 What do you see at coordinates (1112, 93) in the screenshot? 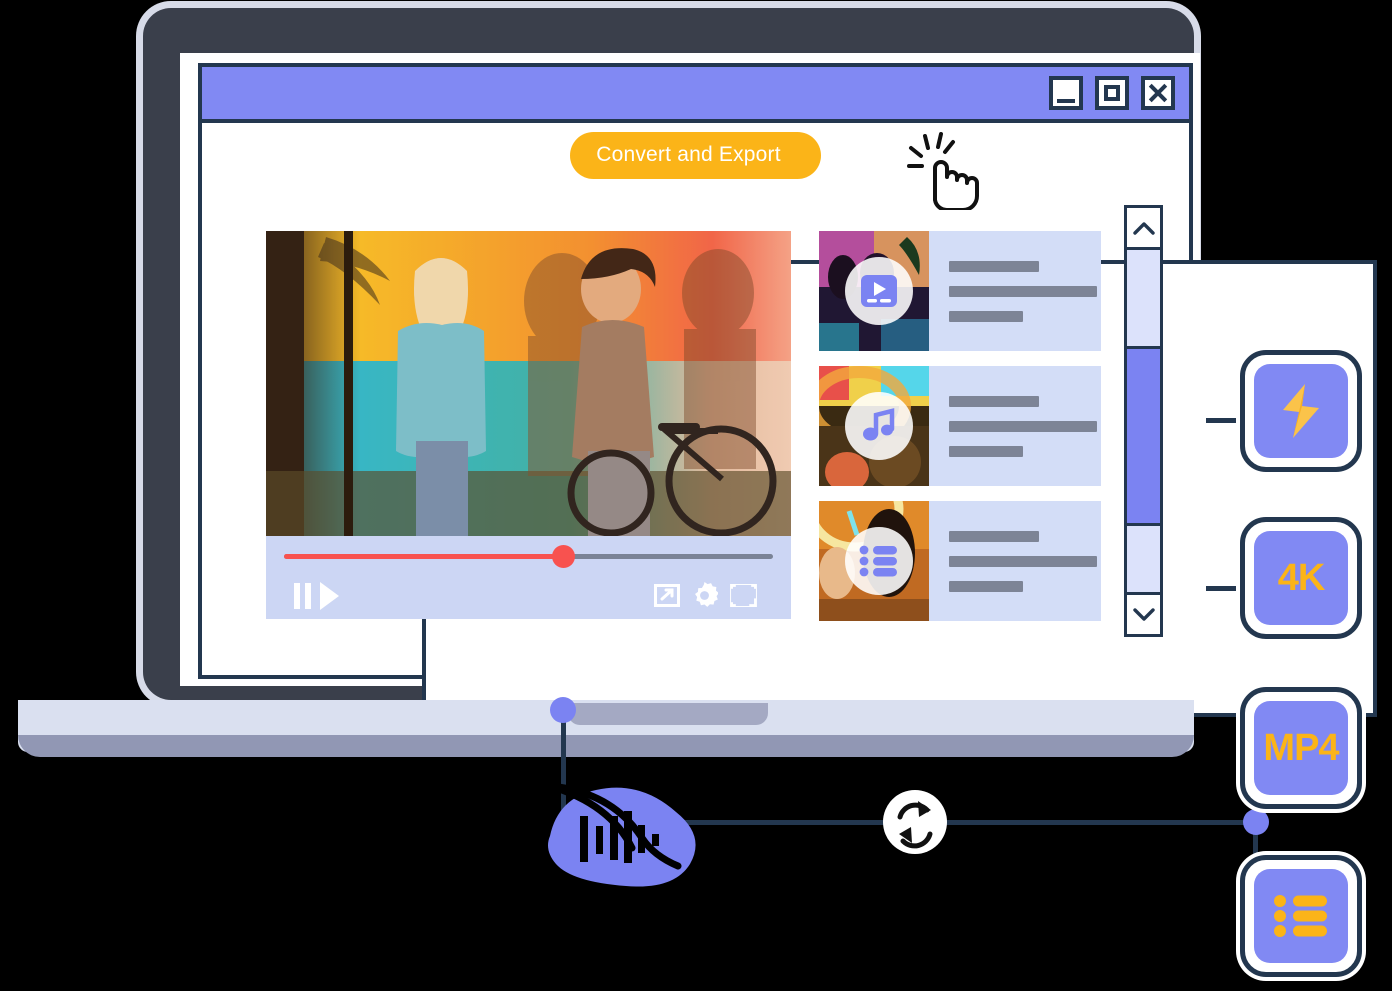
I see `maximize-icon` at bounding box center [1112, 93].